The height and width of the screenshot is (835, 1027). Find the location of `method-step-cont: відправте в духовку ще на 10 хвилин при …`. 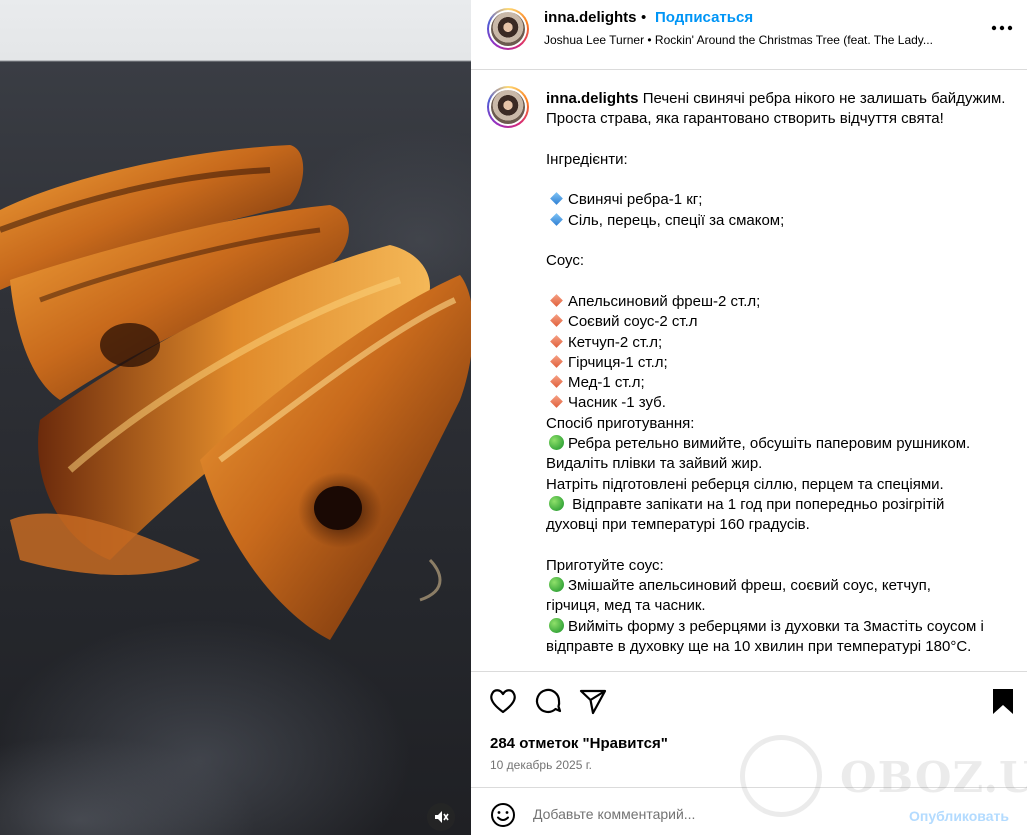

method-step-cont: відправте в духовку ще на 10 хвилин при … is located at coordinates (759, 647).